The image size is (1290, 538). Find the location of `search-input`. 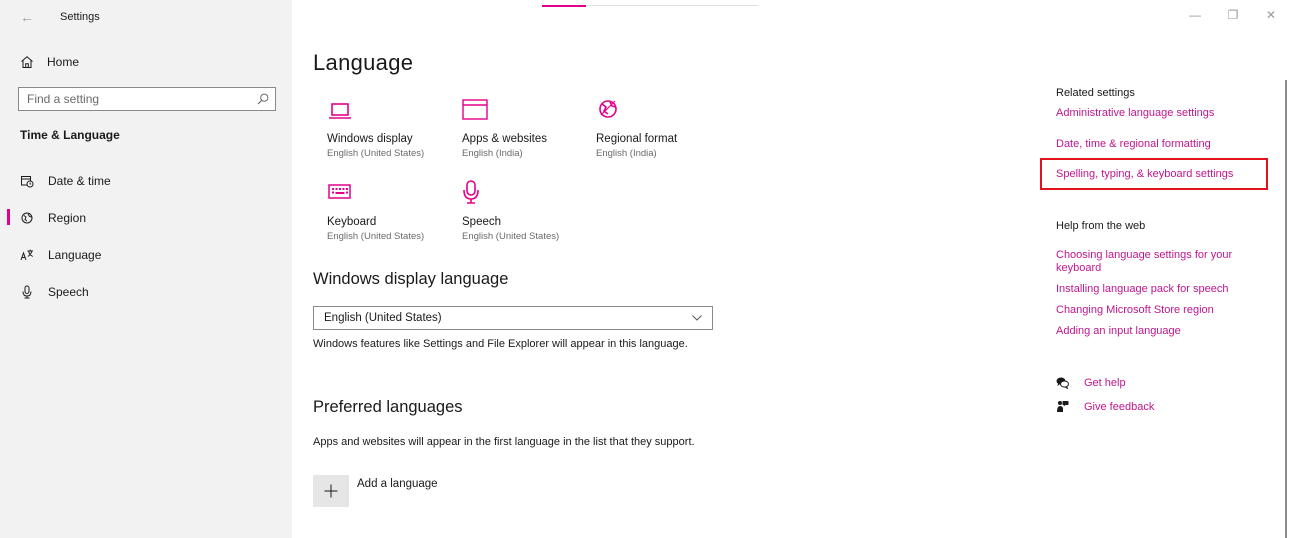

search-input is located at coordinates (129, 99).